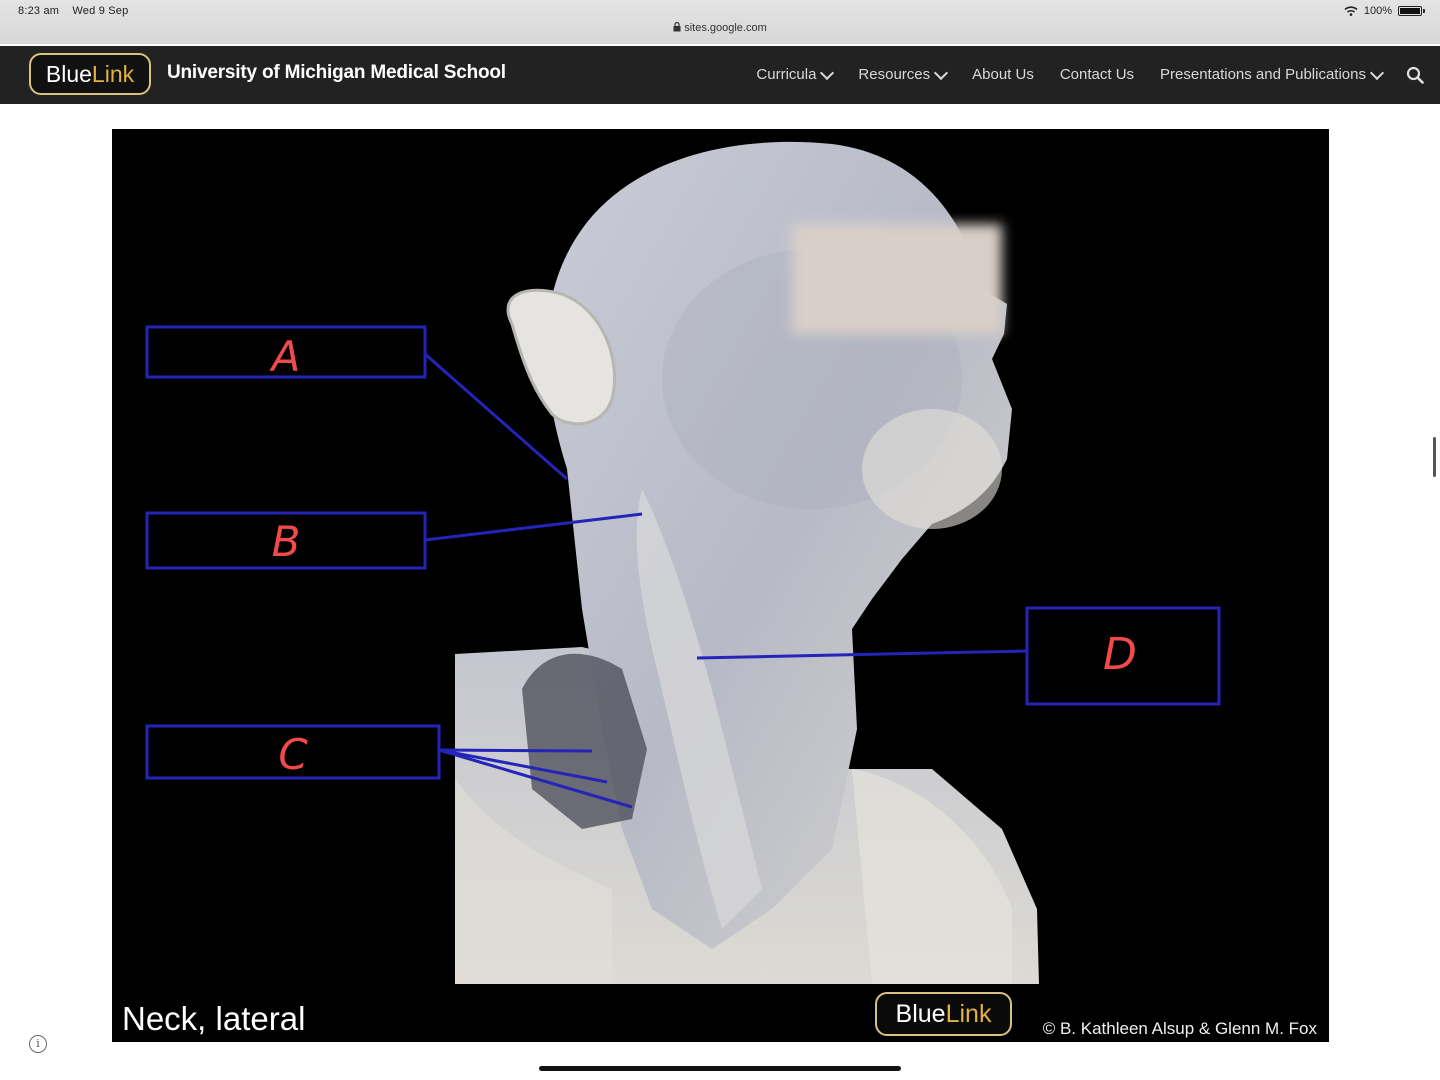 The height and width of the screenshot is (1080, 1440). Describe the element at coordinates (336, 73) in the screenshot. I see `site-title: University of Michigan Medical School` at that location.